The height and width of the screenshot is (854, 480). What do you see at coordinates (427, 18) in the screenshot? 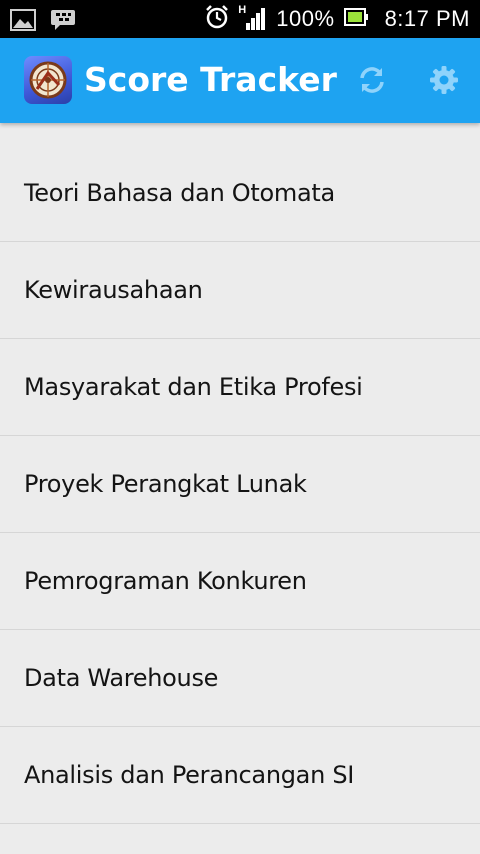
I see `clock: 8:17 PM` at bounding box center [427, 18].